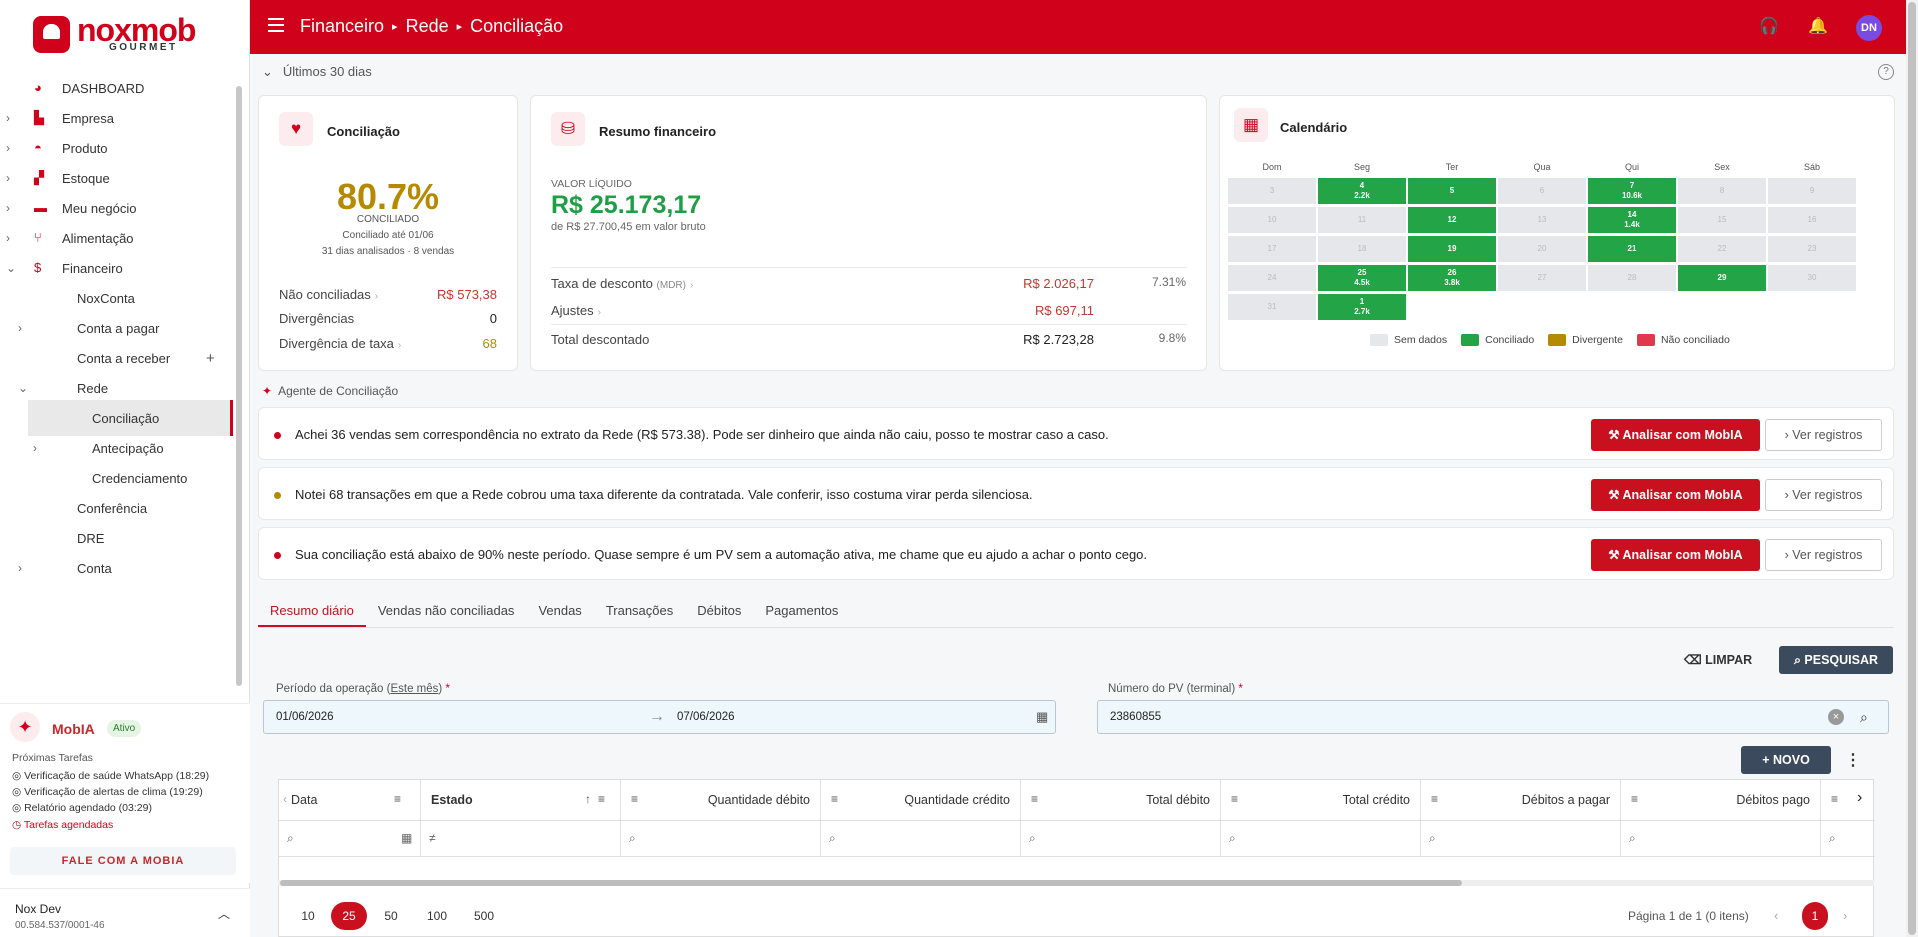  What do you see at coordinates (1521, 800) in the screenshot?
I see `column-header-debitos-a-pagar: ≡ Débitos a pagar` at bounding box center [1521, 800].